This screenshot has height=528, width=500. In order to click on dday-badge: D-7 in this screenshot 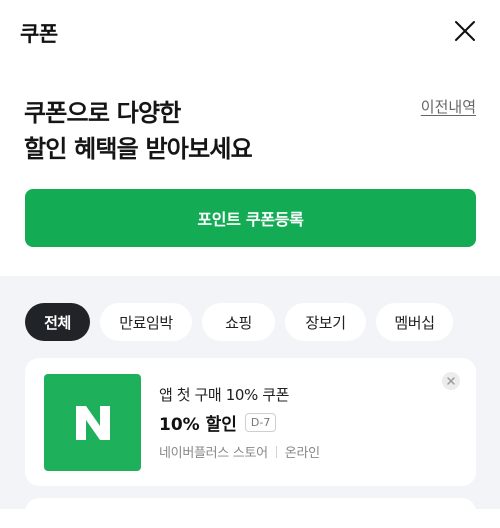, I will do `click(260, 422)`.